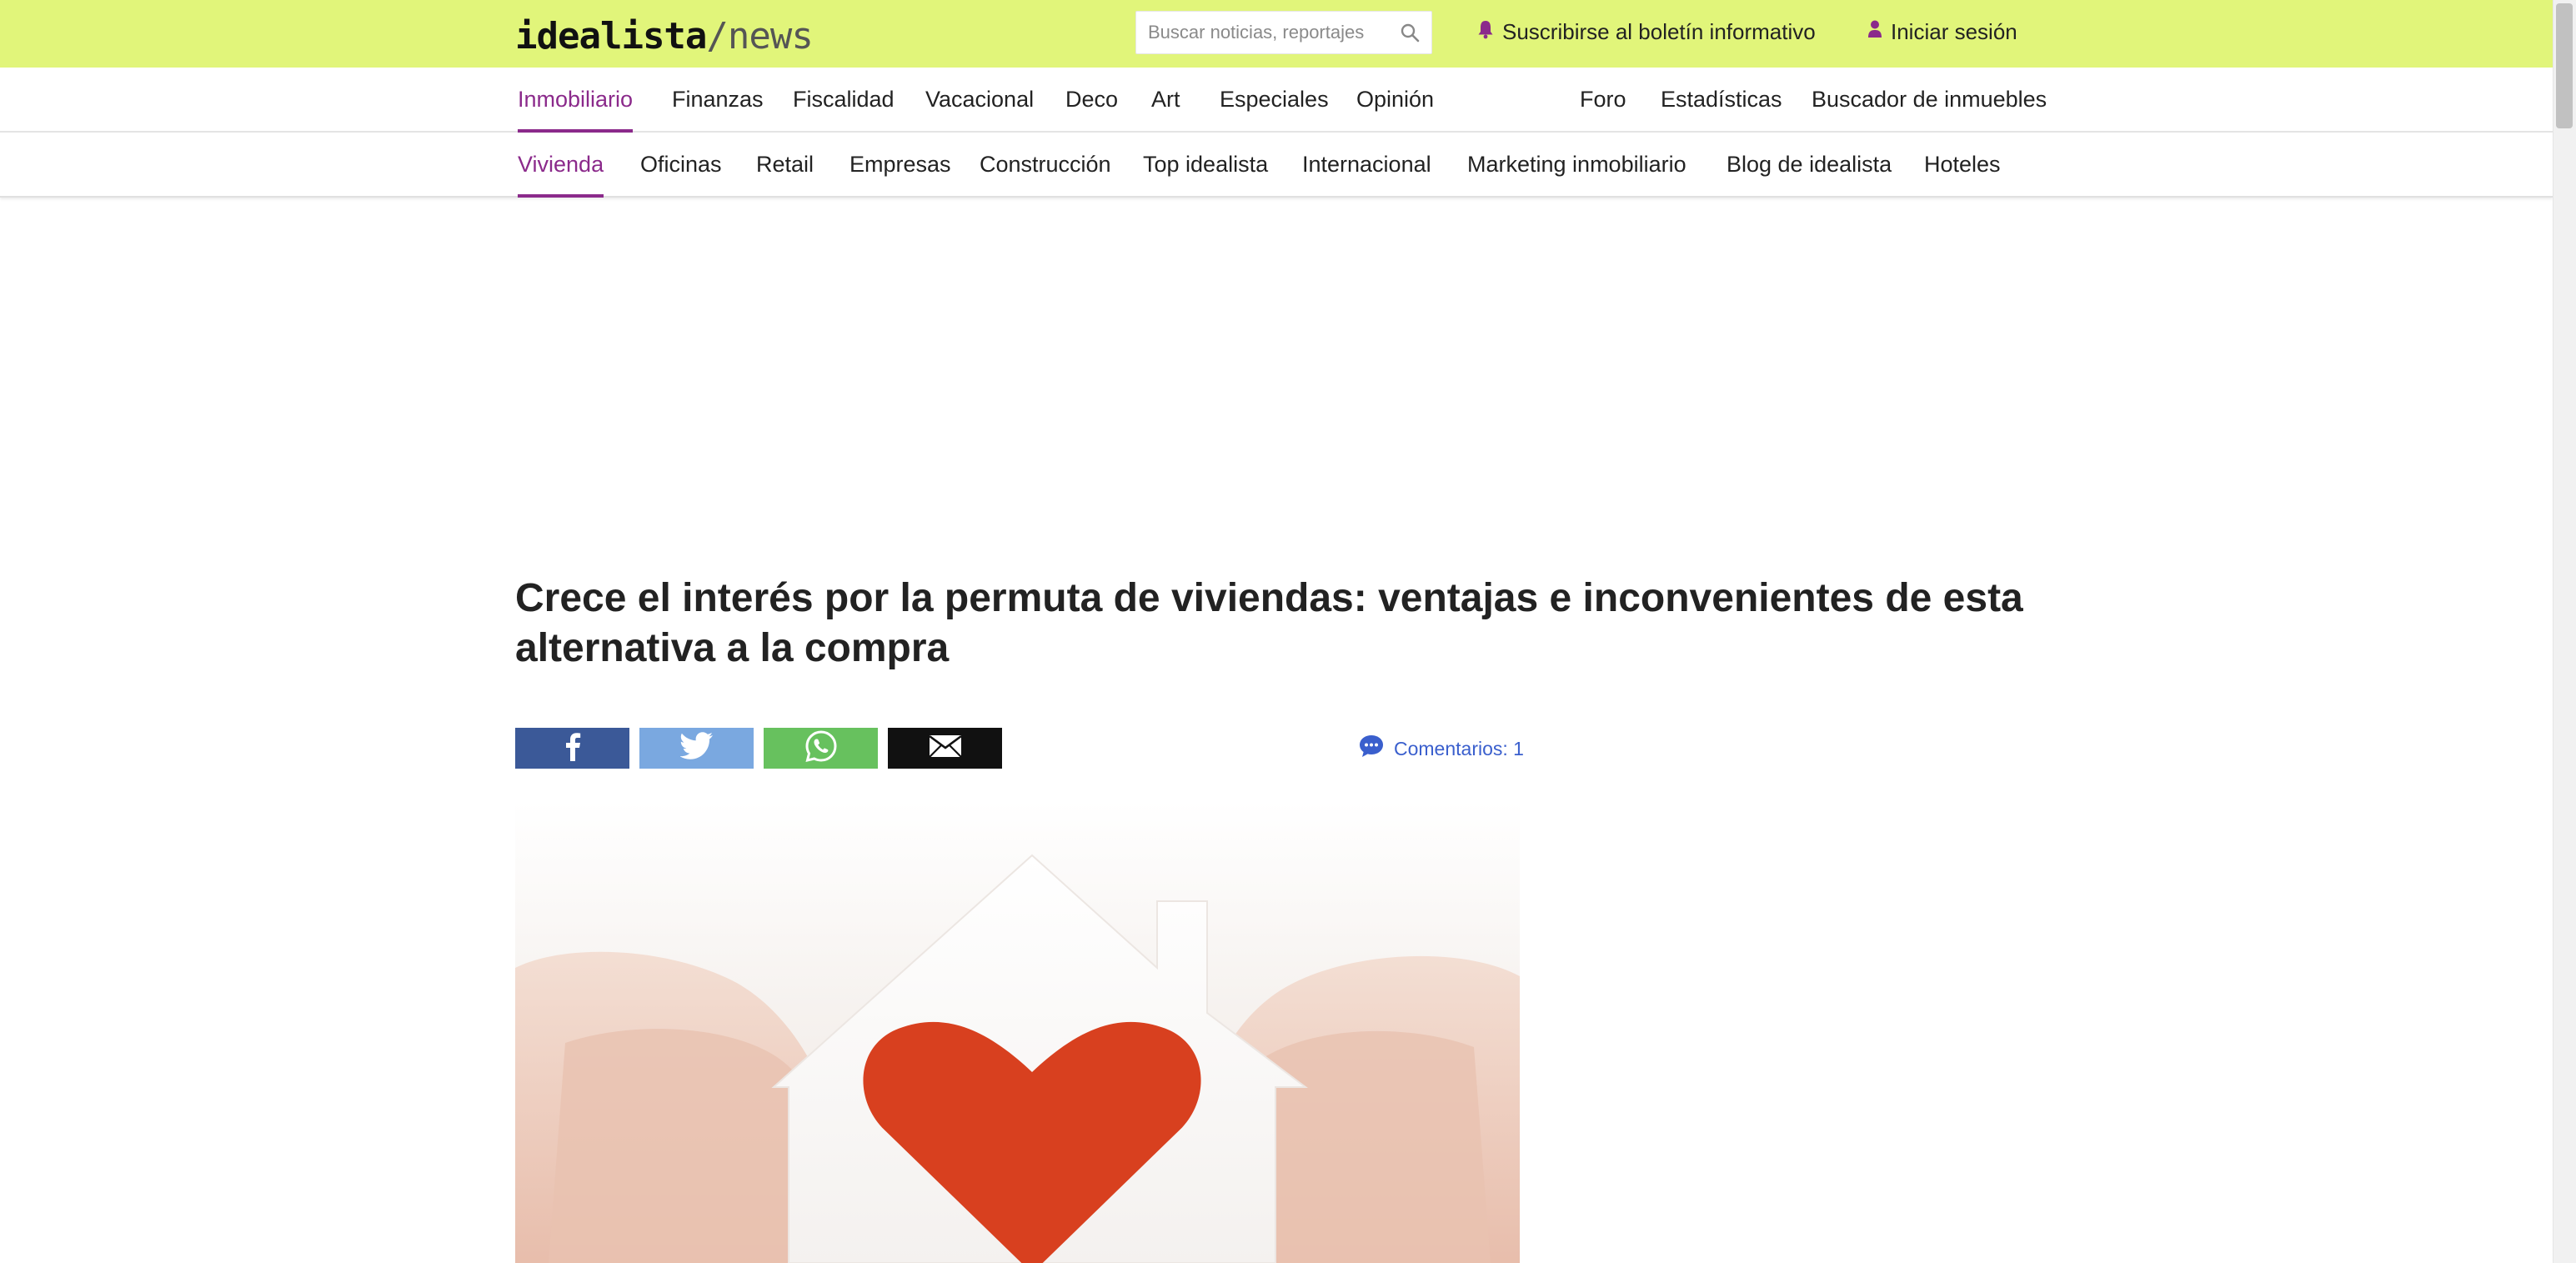 The width and height of the screenshot is (2576, 1263). What do you see at coordinates (1721, 100) in the screenshot?
I see `nav-item-estadisticas: Estadísticas` at bounding box center [1721, 100].